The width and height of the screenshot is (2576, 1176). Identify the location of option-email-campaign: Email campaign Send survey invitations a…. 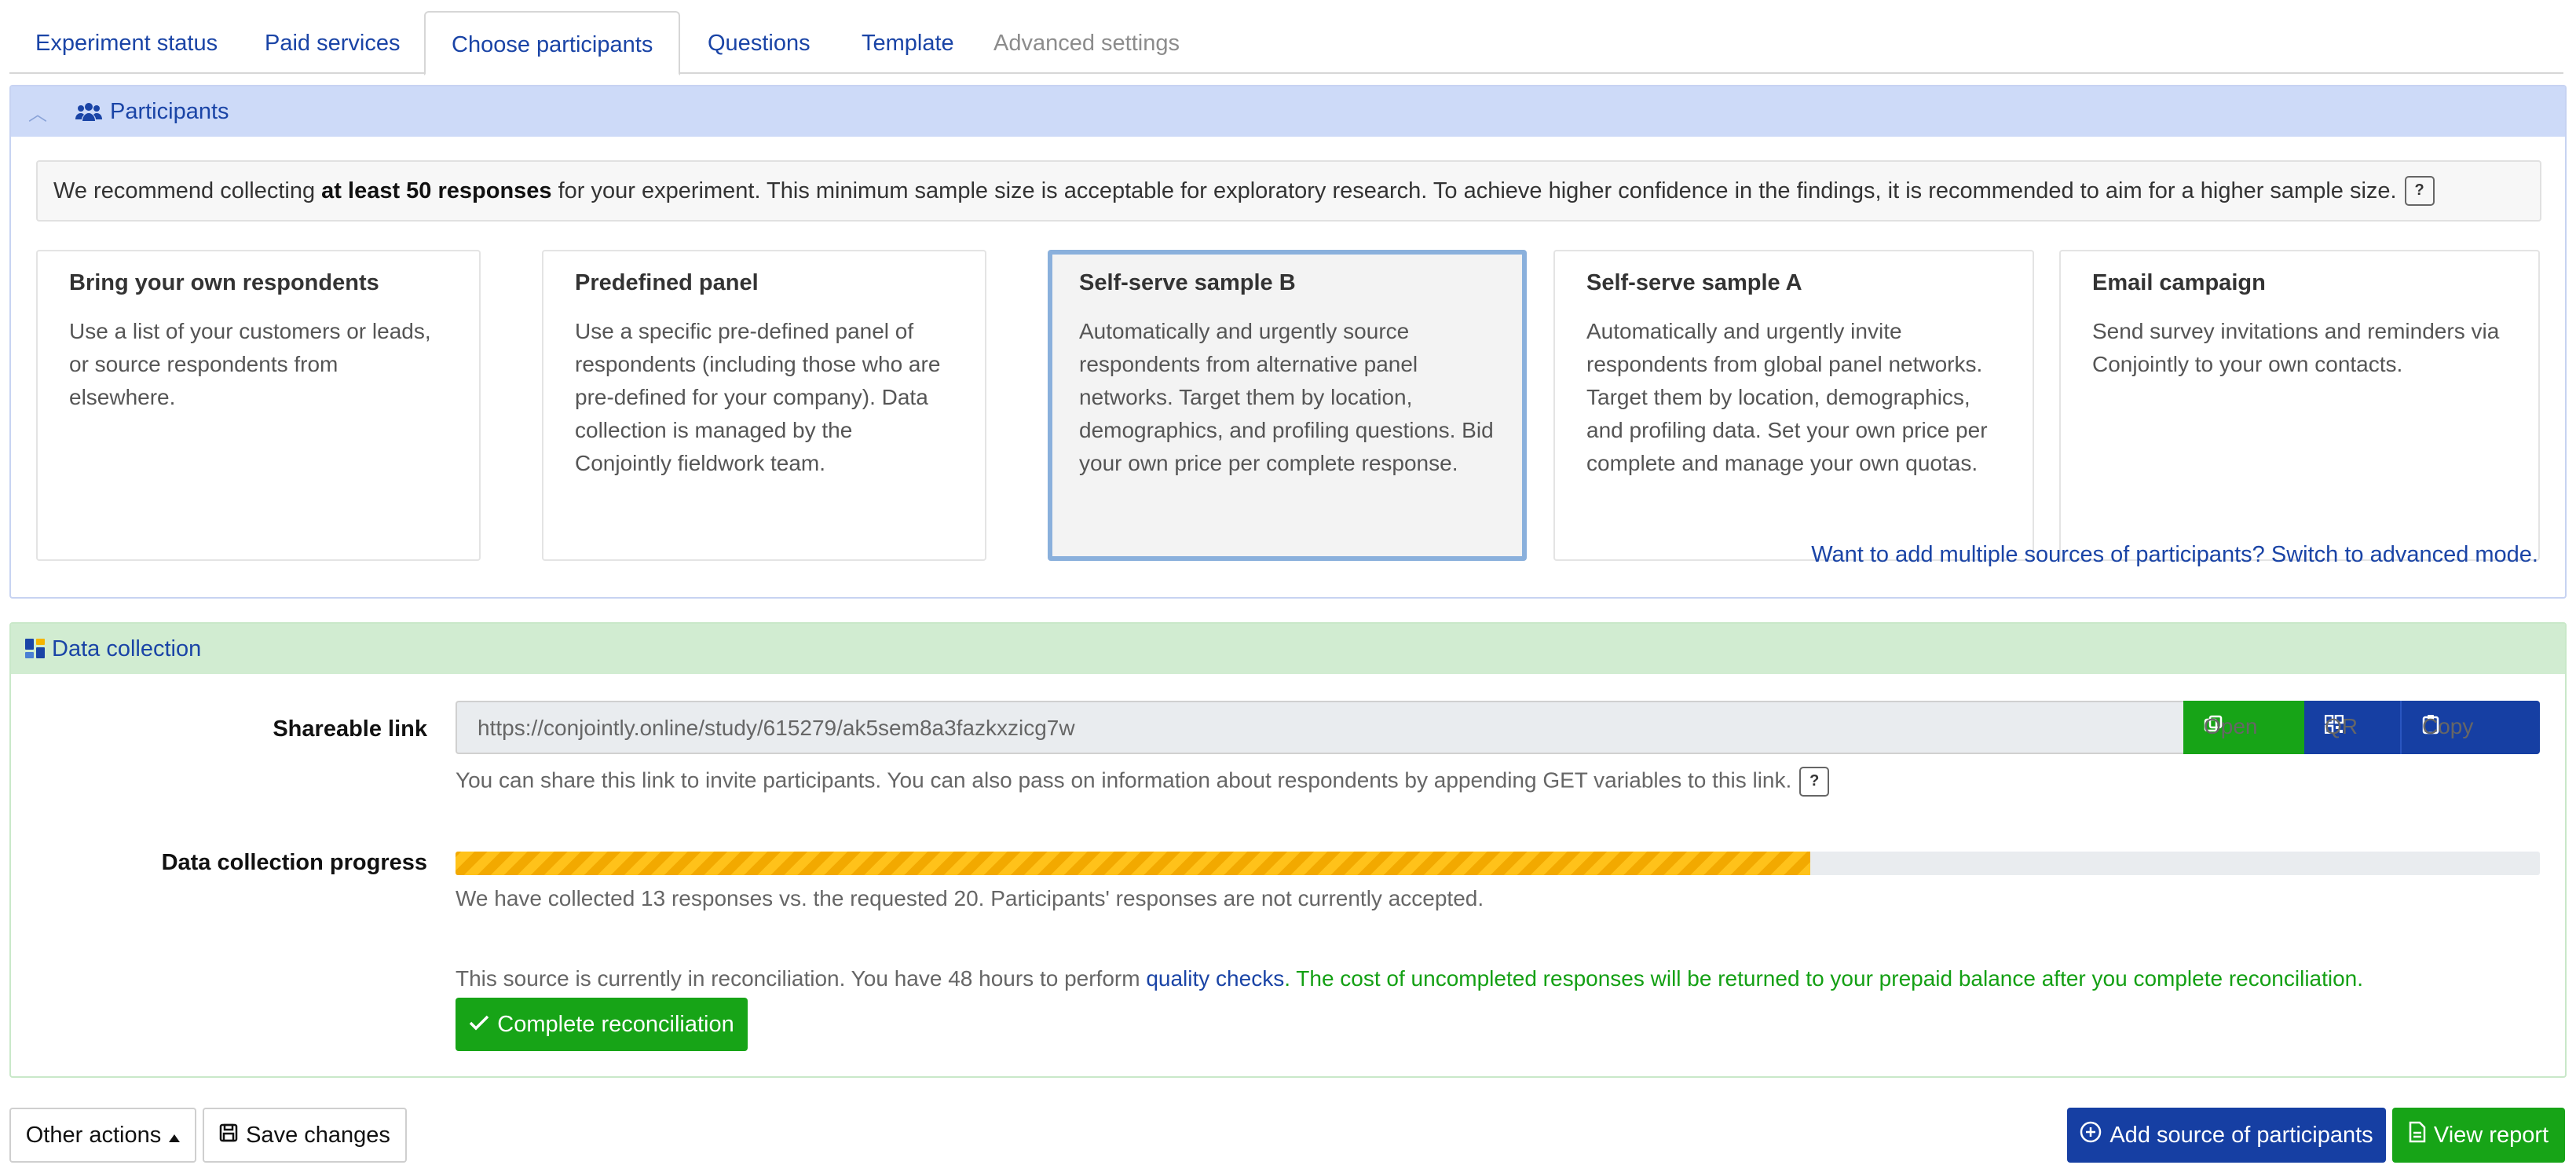
(2300, 406).